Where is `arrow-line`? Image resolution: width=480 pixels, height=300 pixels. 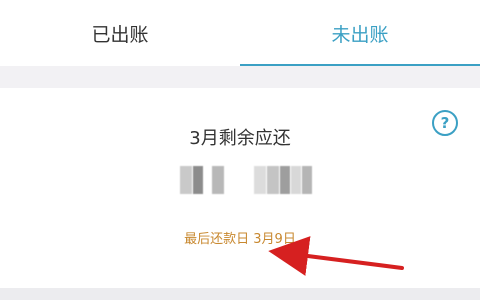
arrow-line is located at coordinates (336, 256).